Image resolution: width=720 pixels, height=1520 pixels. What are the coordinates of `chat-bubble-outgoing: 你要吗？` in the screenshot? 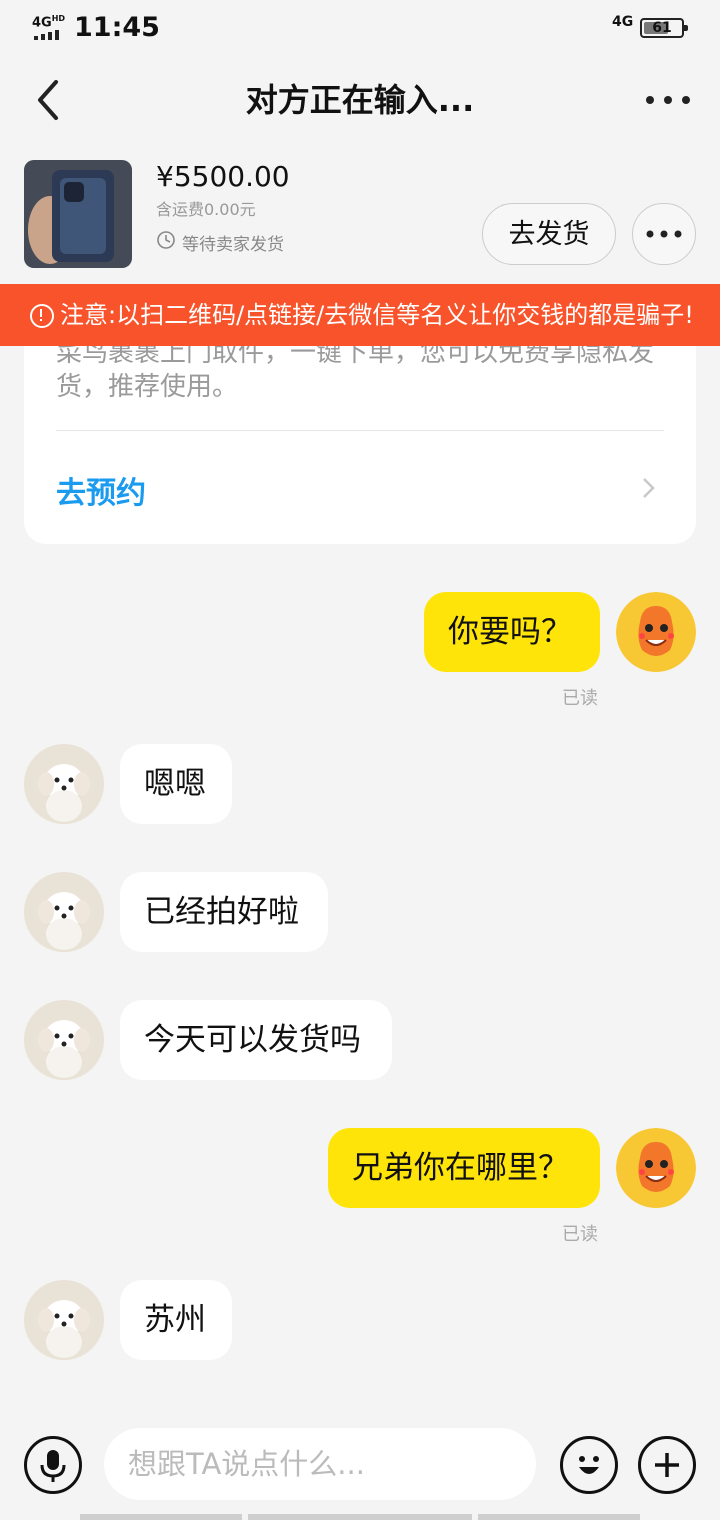 It's located at (512, 632).